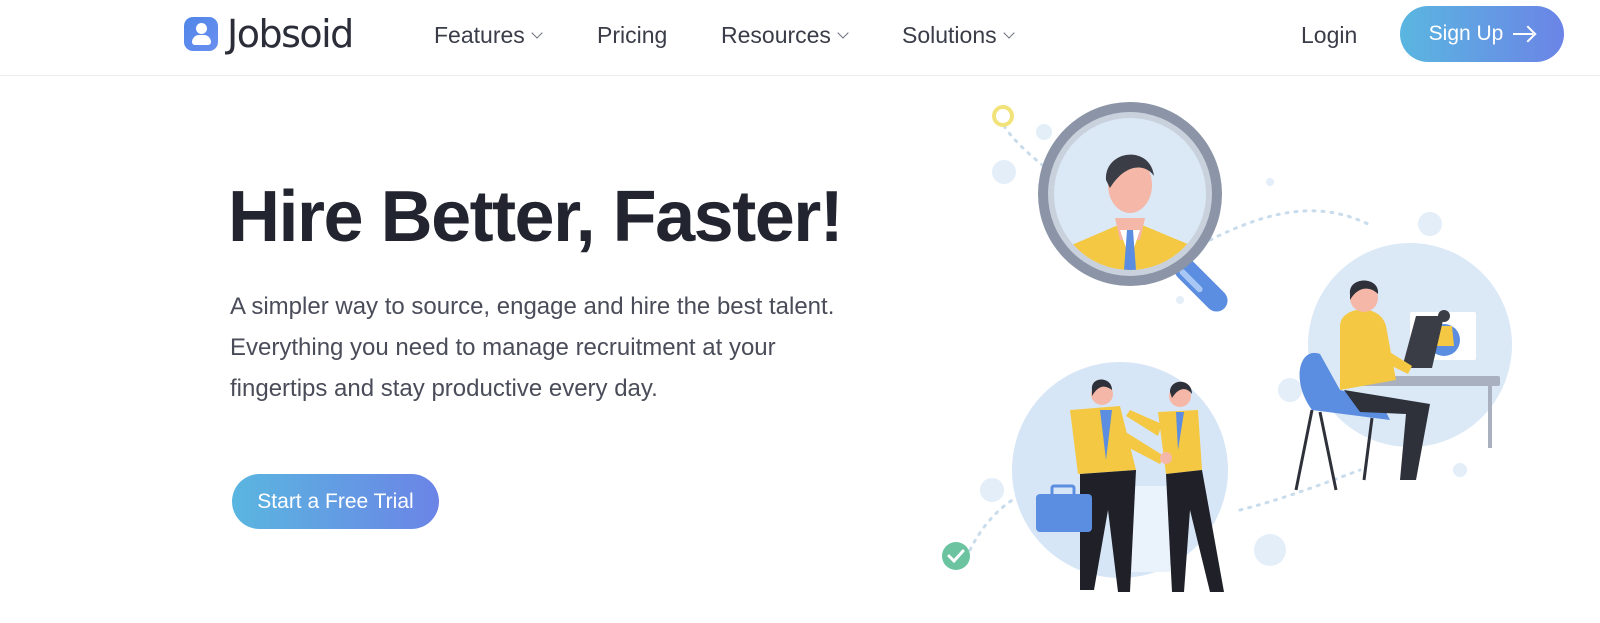  What do you see at coordinates (1003, 116) in the screenshot?
I see `ring-decoration` at bounding box center [1003, 116].